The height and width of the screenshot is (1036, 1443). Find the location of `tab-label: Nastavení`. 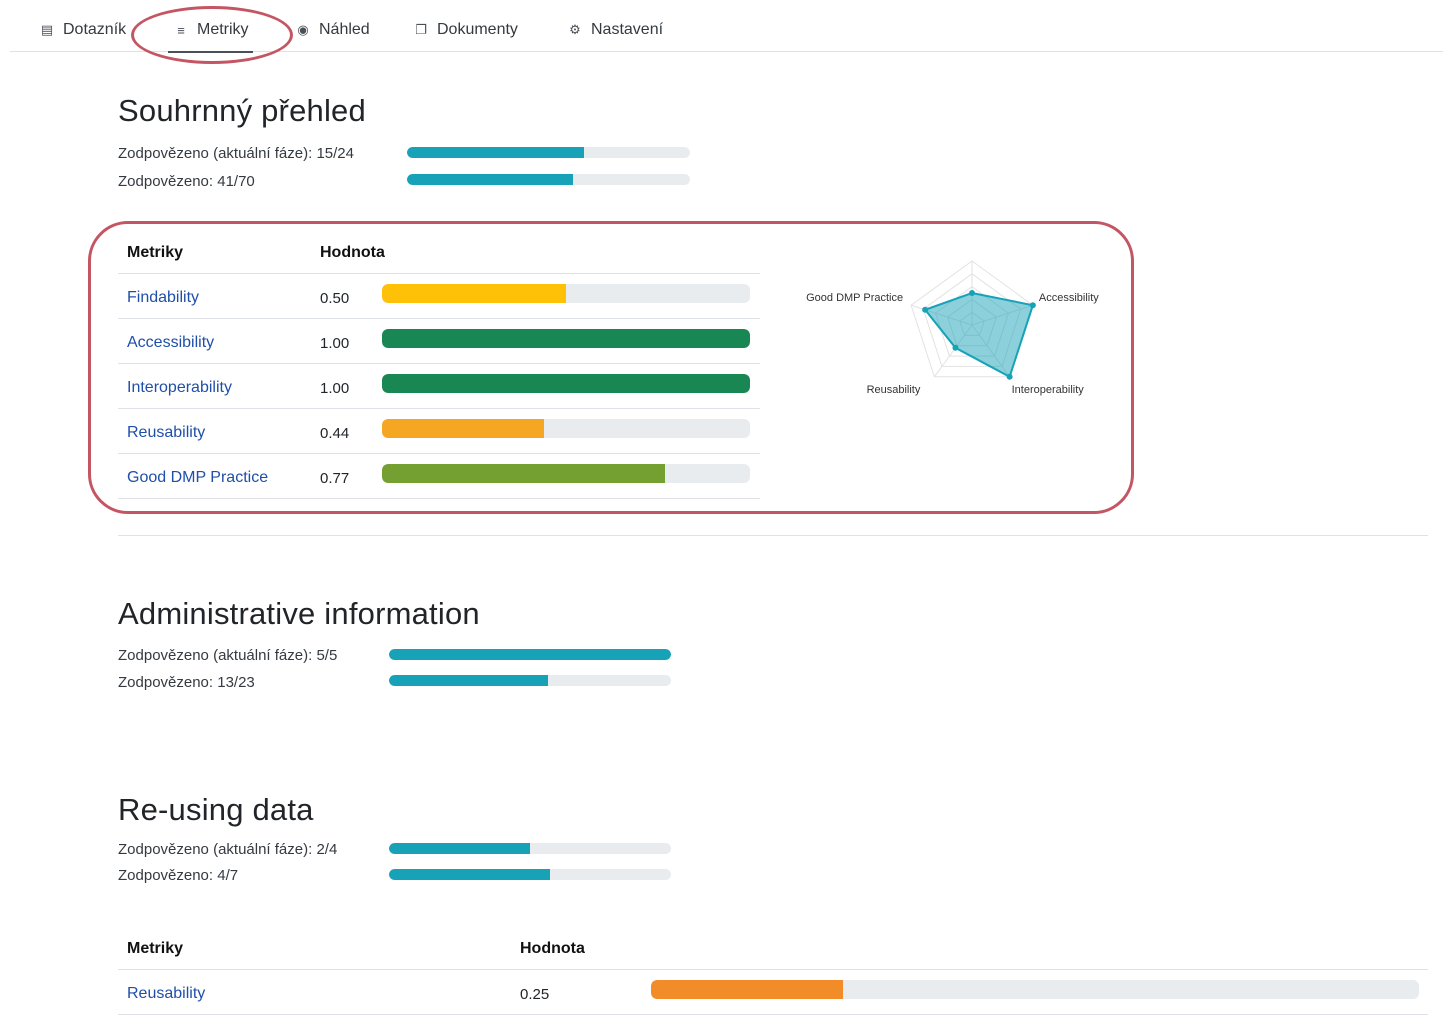

tab-label: Nastavení is located at coordinates (627, 29).